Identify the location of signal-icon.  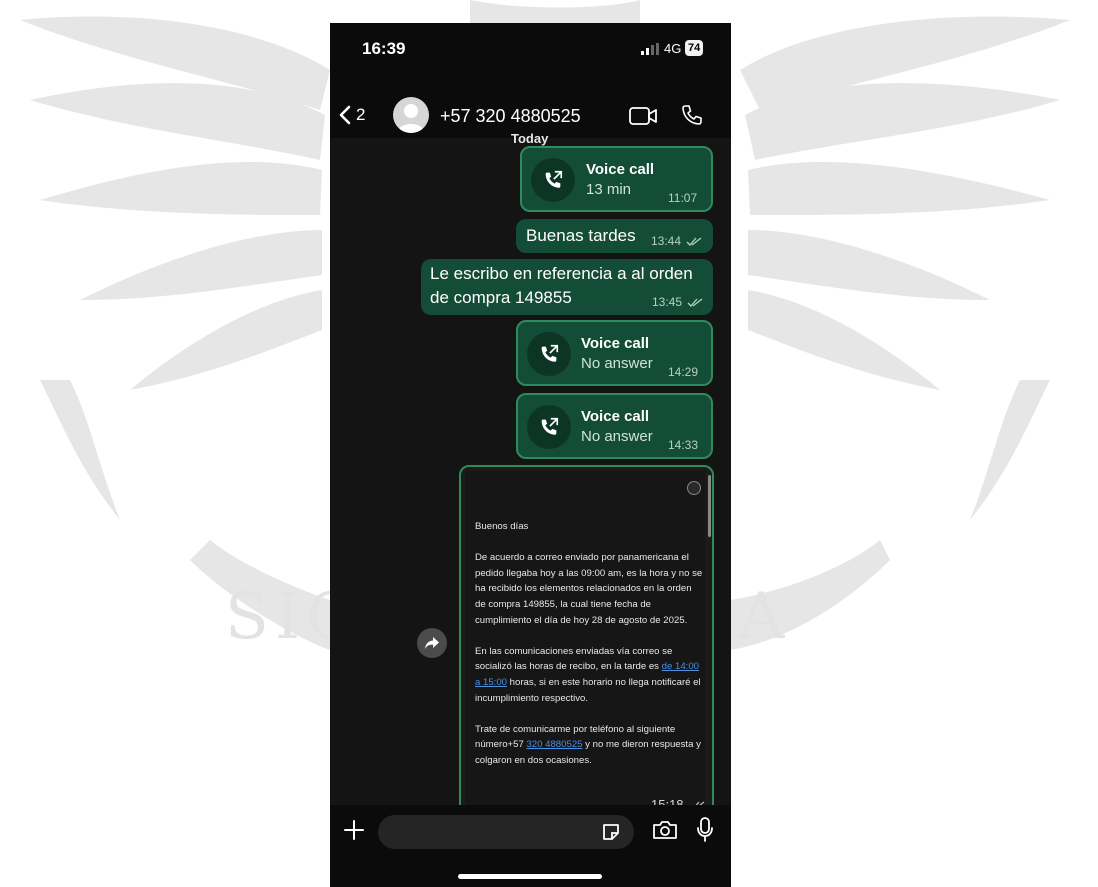
(650, 49).